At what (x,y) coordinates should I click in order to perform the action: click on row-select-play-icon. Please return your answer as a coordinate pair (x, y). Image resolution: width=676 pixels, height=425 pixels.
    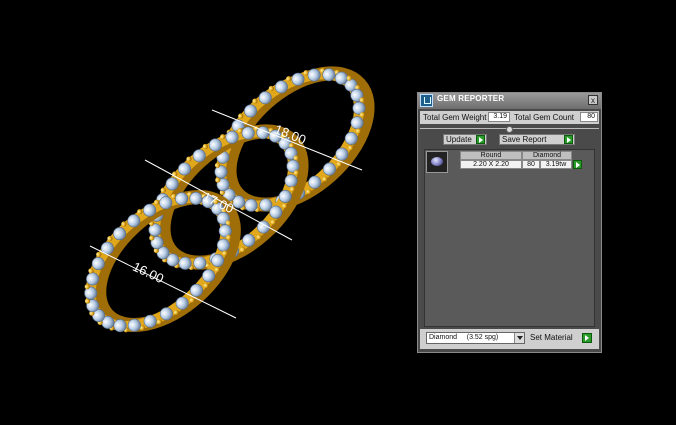
    Looking at the image, I should click on (577, 164).